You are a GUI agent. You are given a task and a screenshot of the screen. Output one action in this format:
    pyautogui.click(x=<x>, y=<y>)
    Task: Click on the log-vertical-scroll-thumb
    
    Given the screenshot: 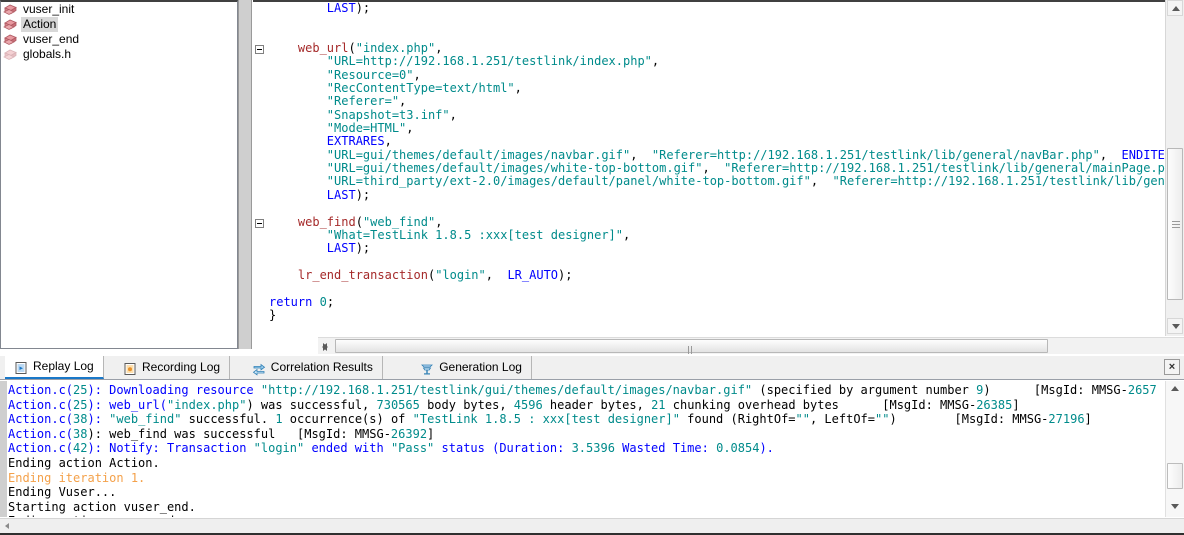 What is the action you would take?
    pyautogui.click(x=1175, y=476)
    